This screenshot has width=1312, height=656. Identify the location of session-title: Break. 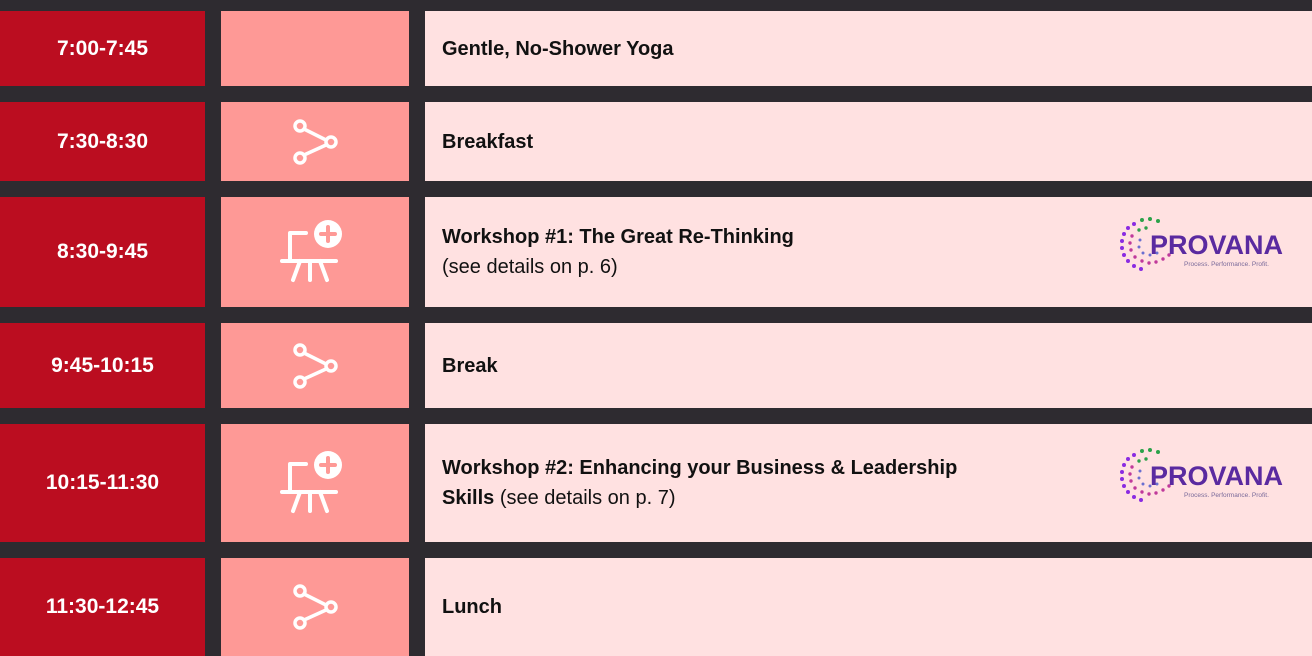
(470, 365).